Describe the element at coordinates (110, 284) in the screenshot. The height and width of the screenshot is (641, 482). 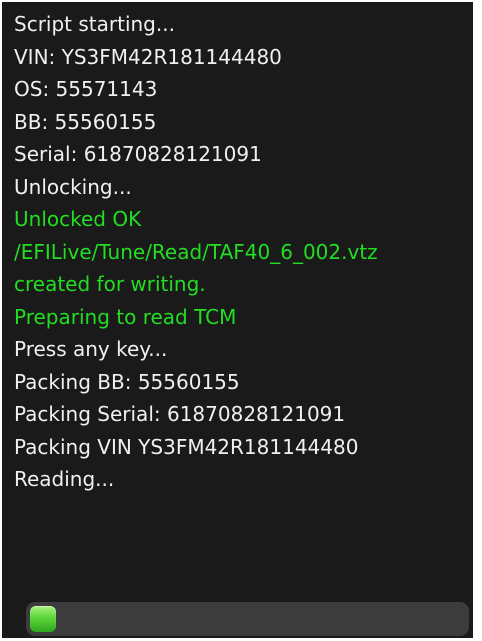
I see `console-line: created for writing.` at that location.